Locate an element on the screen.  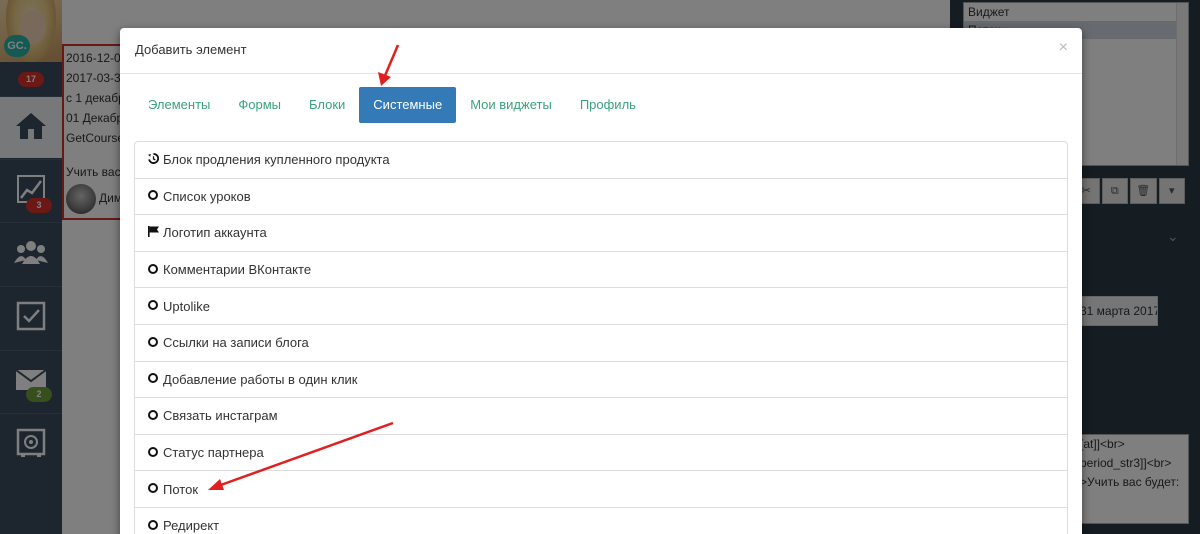
list-item-label: Редирект is located at coordinates (191, 526).